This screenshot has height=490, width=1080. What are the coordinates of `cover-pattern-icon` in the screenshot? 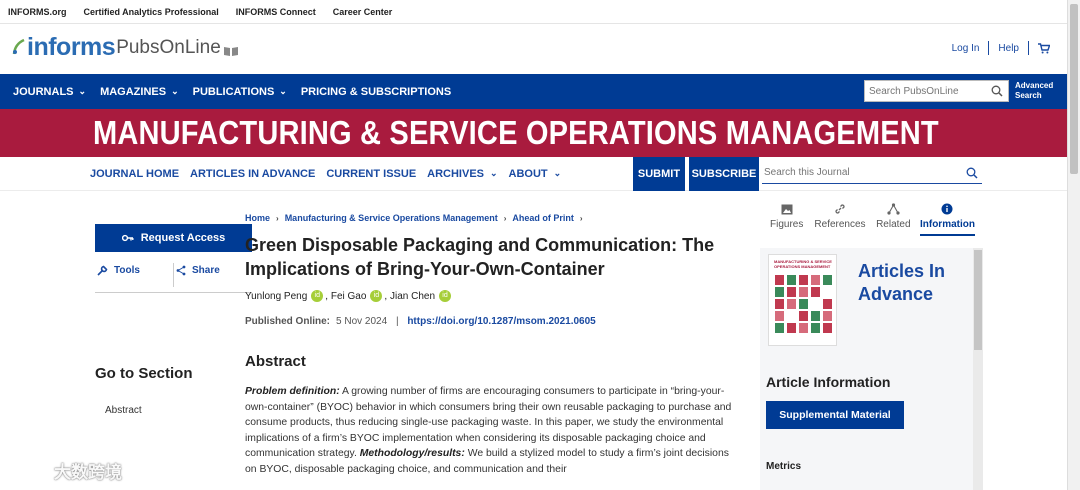 It's located at (803, 304).